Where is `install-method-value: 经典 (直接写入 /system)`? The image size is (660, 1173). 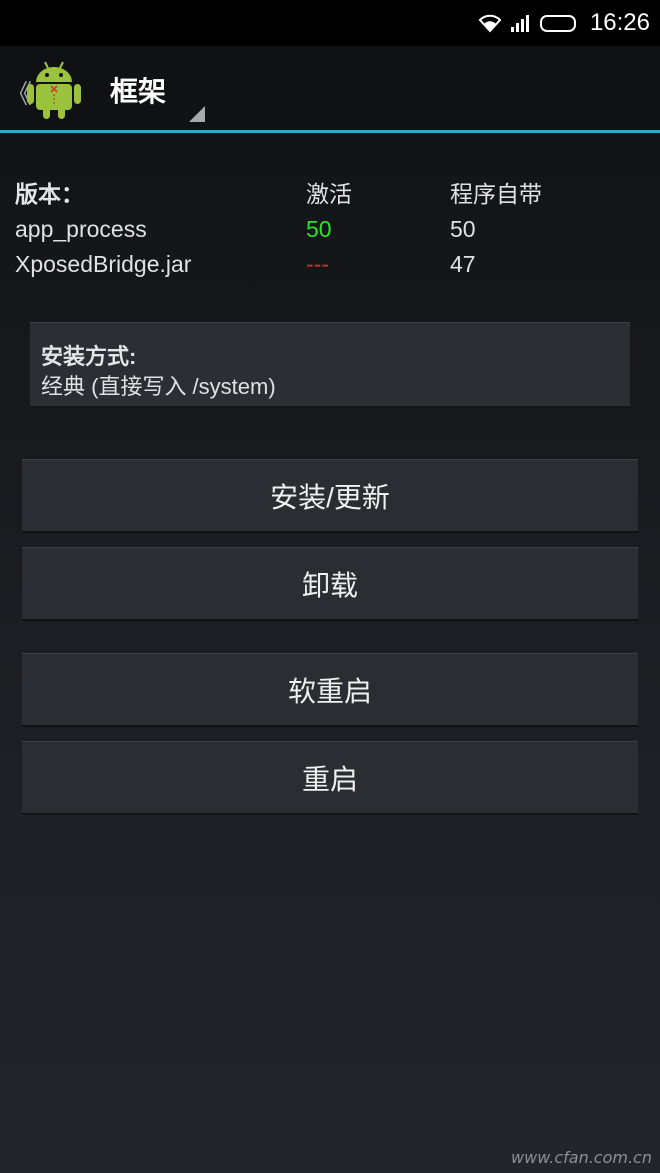
install-method-value: 经典 (直接写入 /system) is located at coordinates (158, 386).